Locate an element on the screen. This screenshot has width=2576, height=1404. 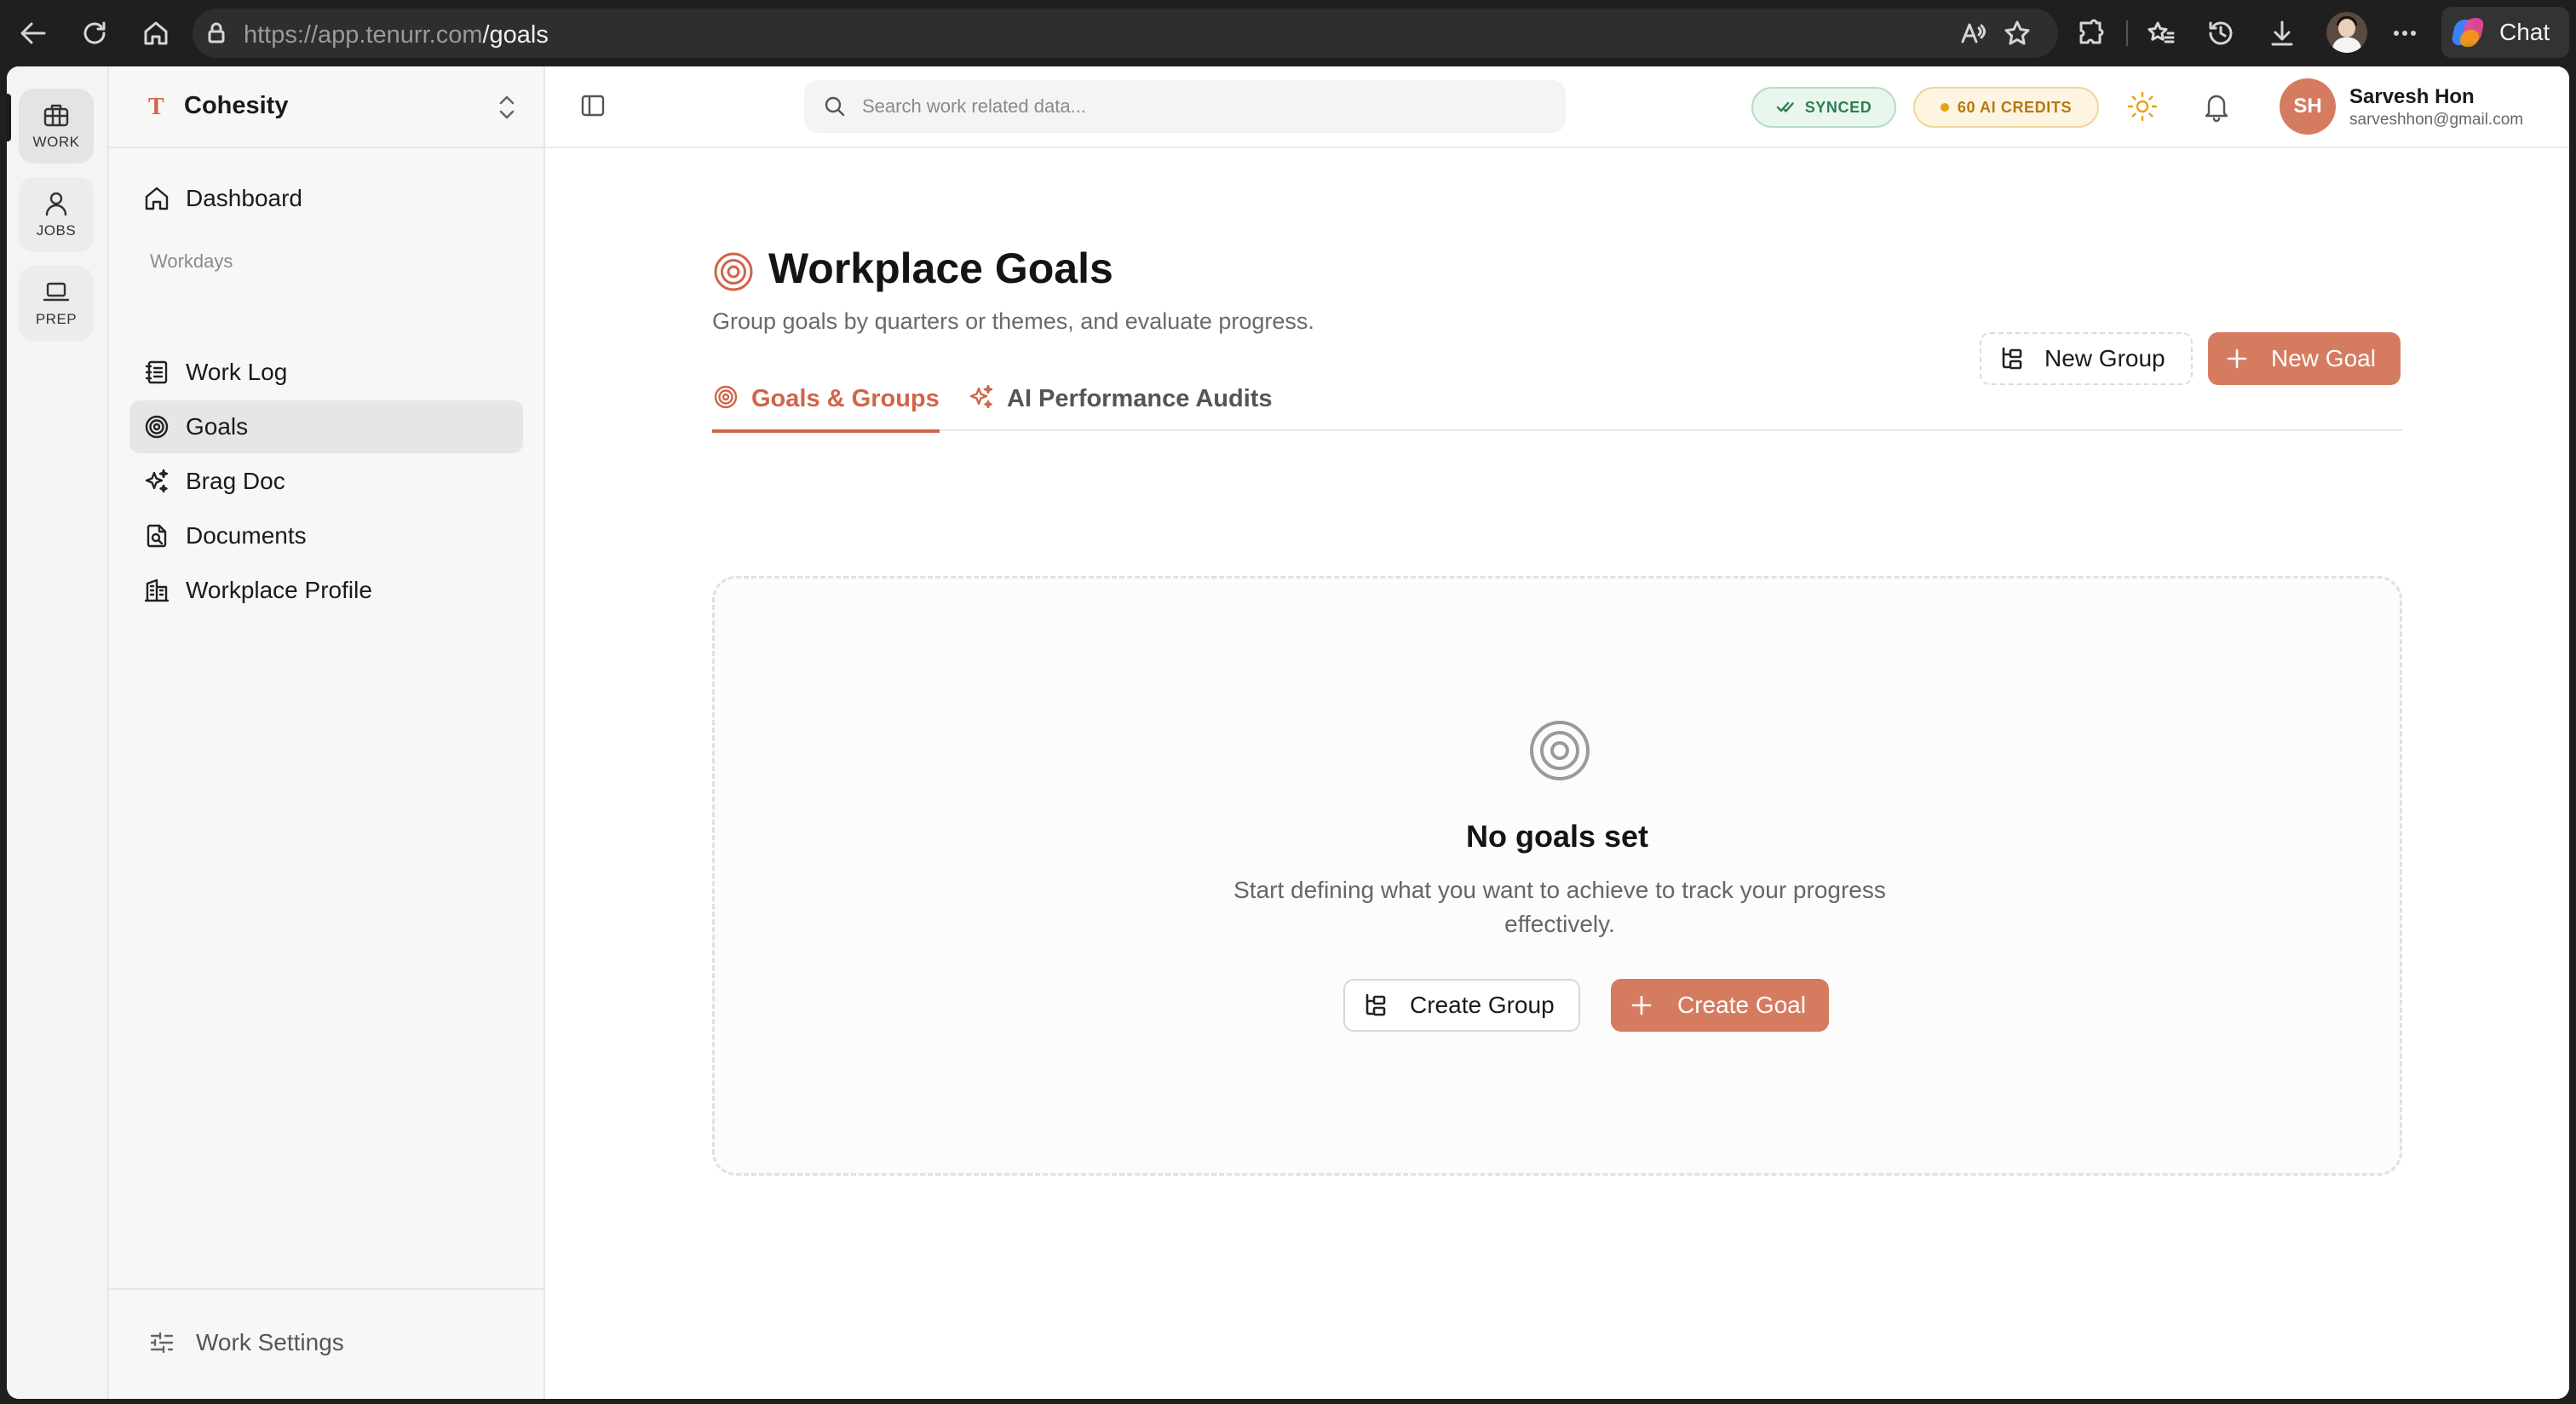
search-icon is located at coordinates (835, 106).